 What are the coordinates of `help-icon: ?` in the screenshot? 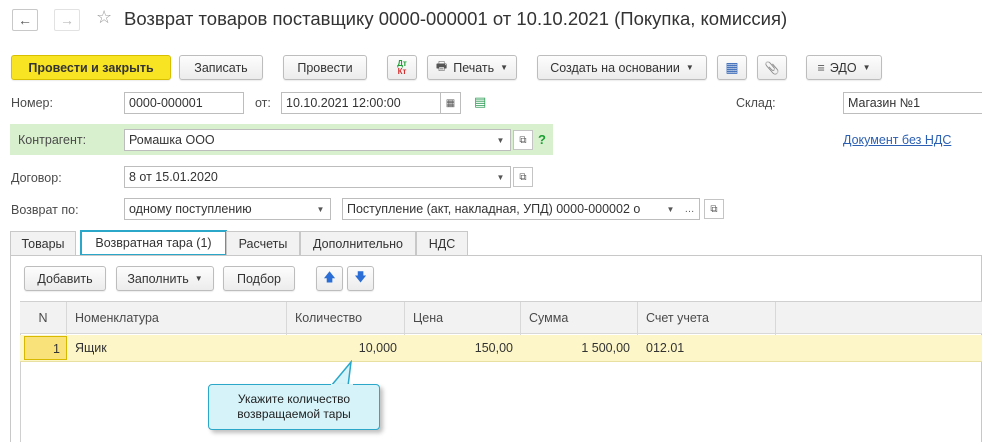 It's located at (542, 139).